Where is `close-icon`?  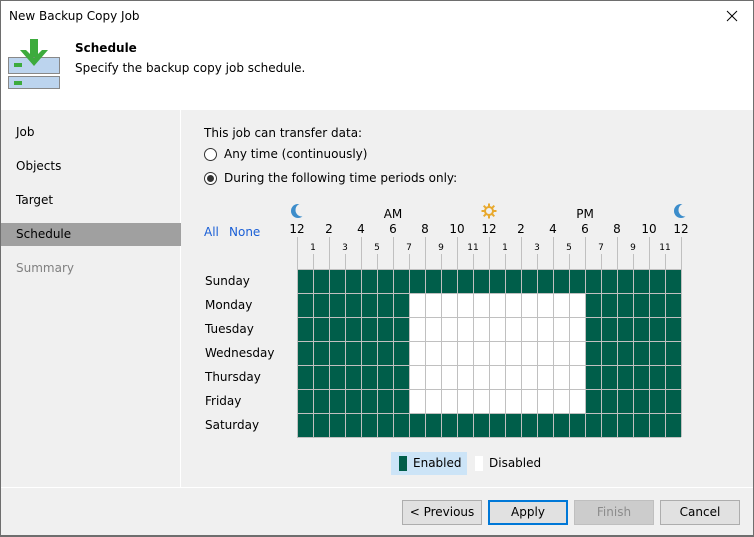 close-icon is located at coordinates (732, 16).